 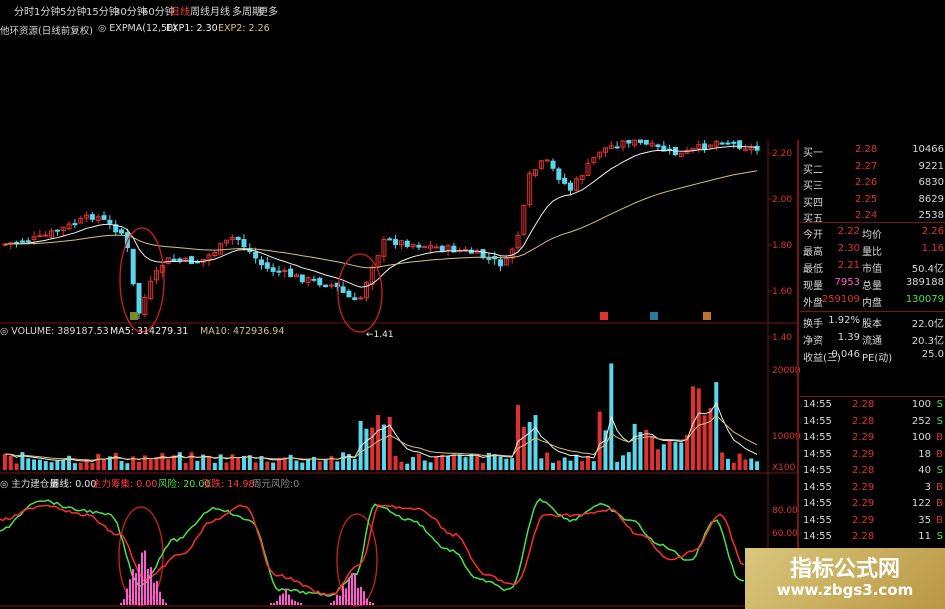 I want to click on tick-row: 14:55 2.28 40 S, so click(x=872, y=473).